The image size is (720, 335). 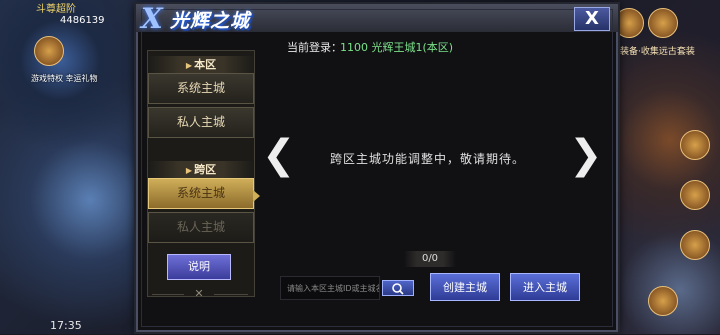 I want to click on sidebar-item-local-system-city: 系统主城, so click(x=201, y=88).